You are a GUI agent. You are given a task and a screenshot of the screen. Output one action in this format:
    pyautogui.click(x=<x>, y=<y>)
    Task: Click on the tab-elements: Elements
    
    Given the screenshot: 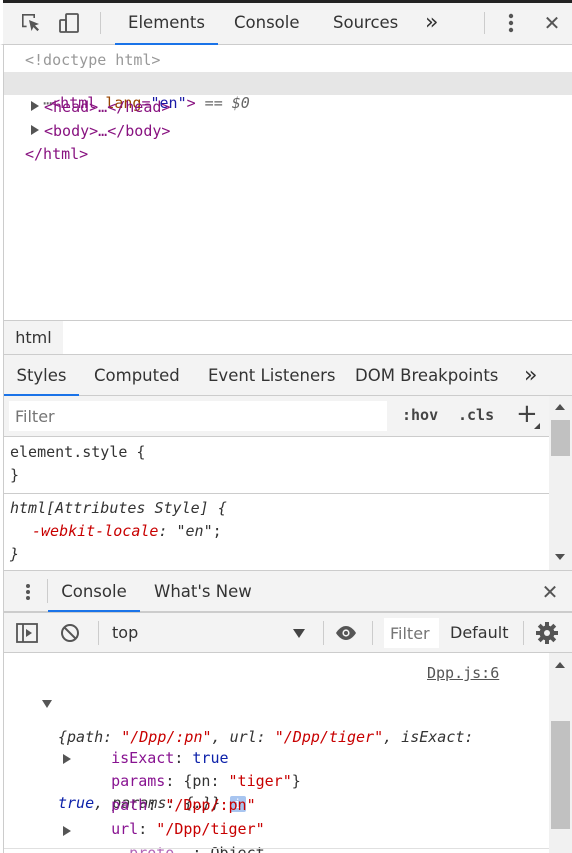 What is the action you would take?
    pyautogui.click(x=166, y=22)
    